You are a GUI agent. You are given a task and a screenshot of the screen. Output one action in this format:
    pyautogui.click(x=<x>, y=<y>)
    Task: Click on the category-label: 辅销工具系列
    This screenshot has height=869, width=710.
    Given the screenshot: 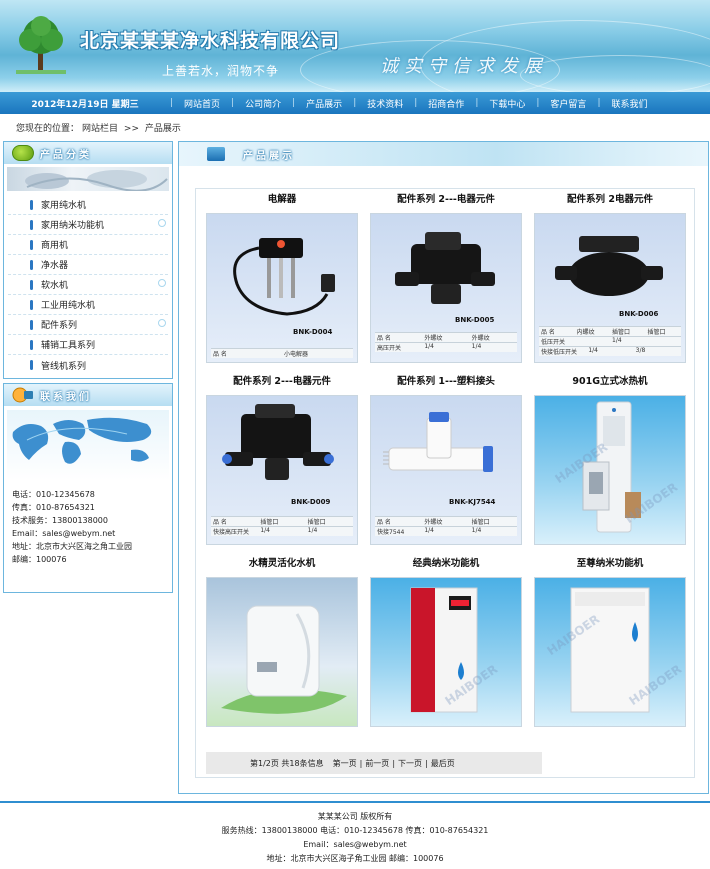 What is the action you would take?
    pyautogui.click(x=68, y=346)
    